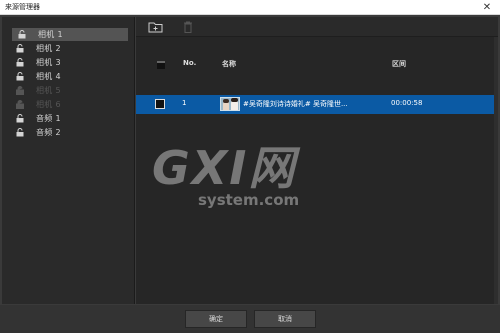  I want to click on add-folder-icon, so click(156, 26).